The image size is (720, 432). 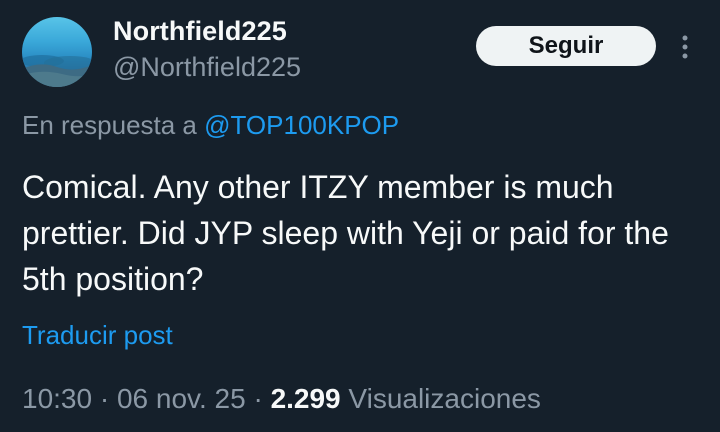 I want to click on more-vertical-icon, so click(x=685, y=47).